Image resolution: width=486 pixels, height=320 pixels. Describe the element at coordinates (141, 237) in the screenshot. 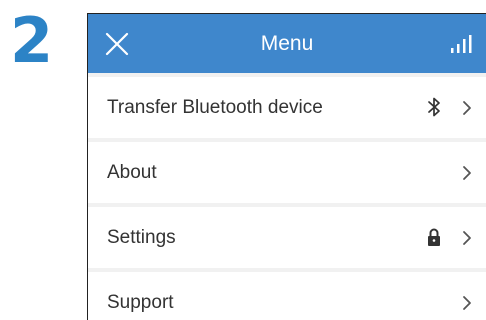

I see `menu-item-label: Settings` at that location.